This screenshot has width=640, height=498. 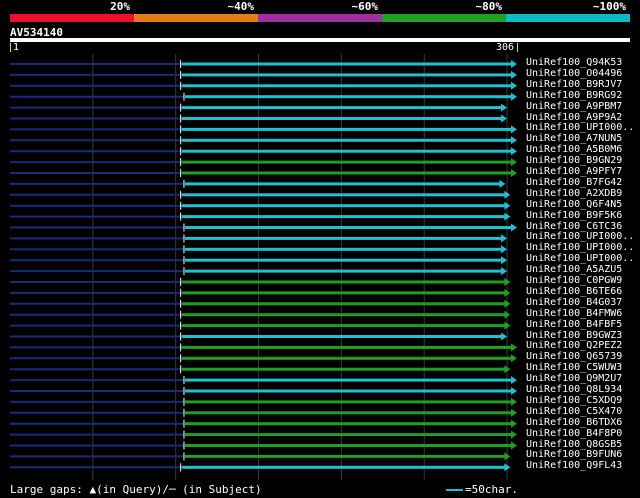 I want to click on hit-label: UniRef100_B9GN29, so click(x=574, y=160).